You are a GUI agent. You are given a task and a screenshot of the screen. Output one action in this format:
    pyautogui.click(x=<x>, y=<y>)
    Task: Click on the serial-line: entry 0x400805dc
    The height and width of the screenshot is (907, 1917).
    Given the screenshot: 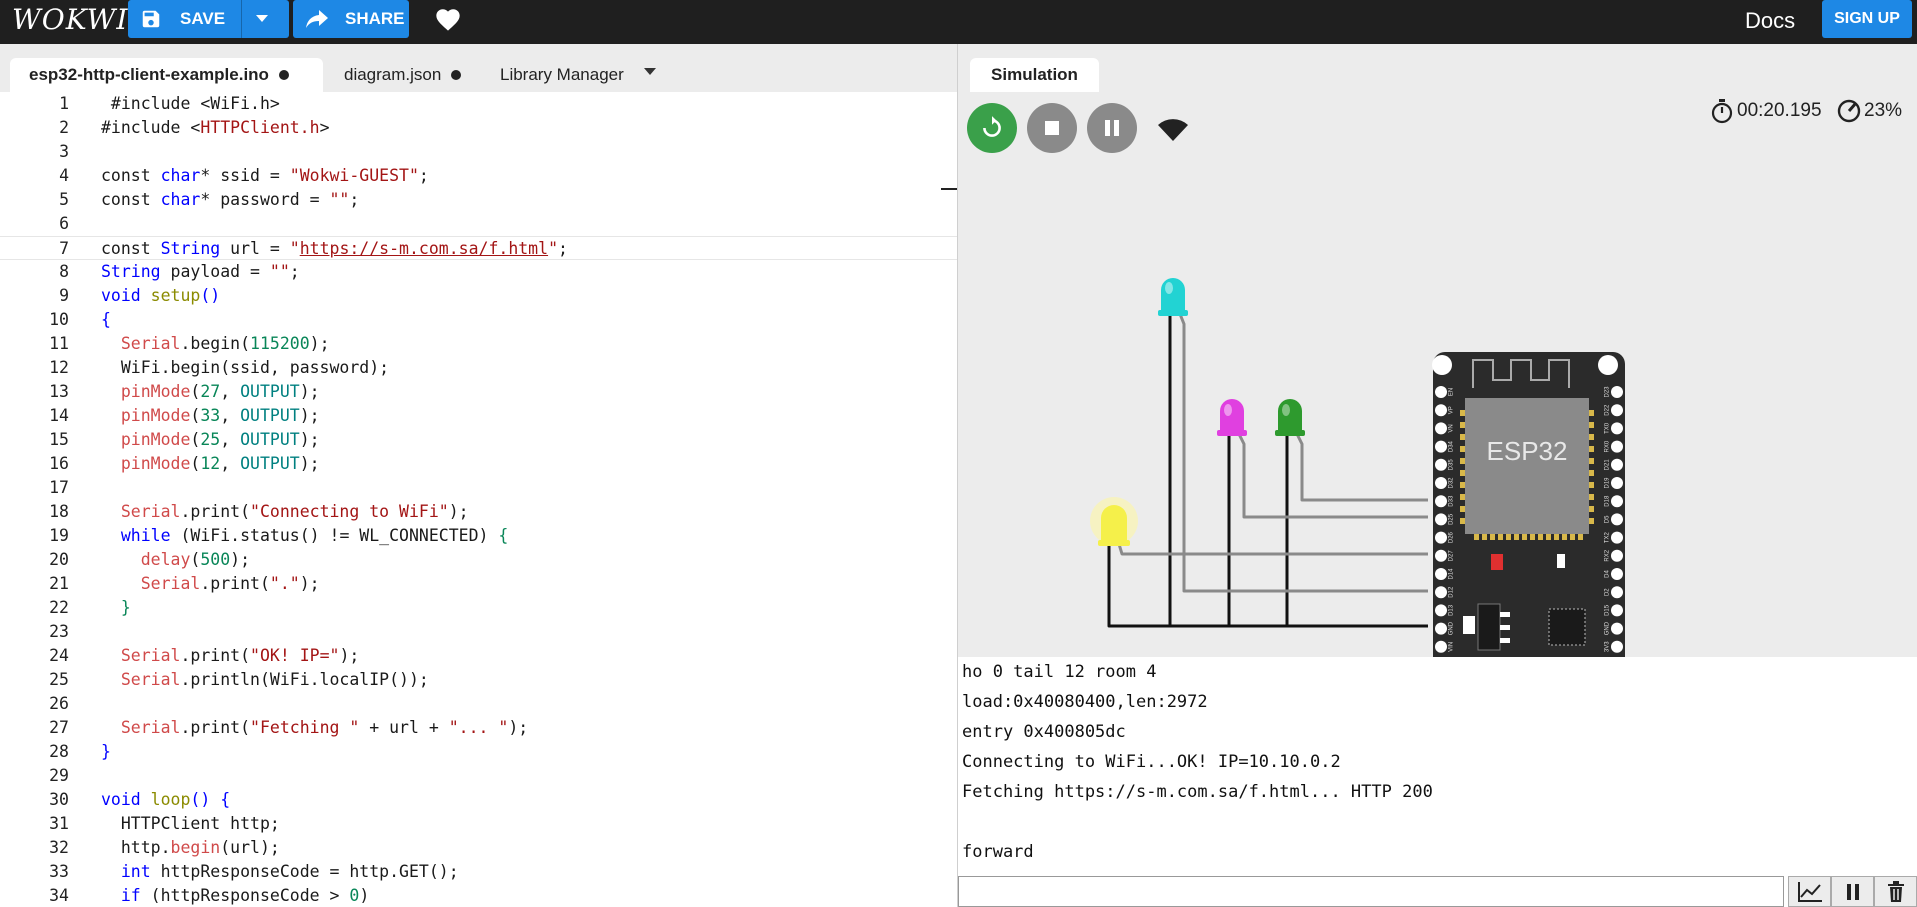 What is the action you would take?
    pyautogui.click(x=1044, y=732)
    